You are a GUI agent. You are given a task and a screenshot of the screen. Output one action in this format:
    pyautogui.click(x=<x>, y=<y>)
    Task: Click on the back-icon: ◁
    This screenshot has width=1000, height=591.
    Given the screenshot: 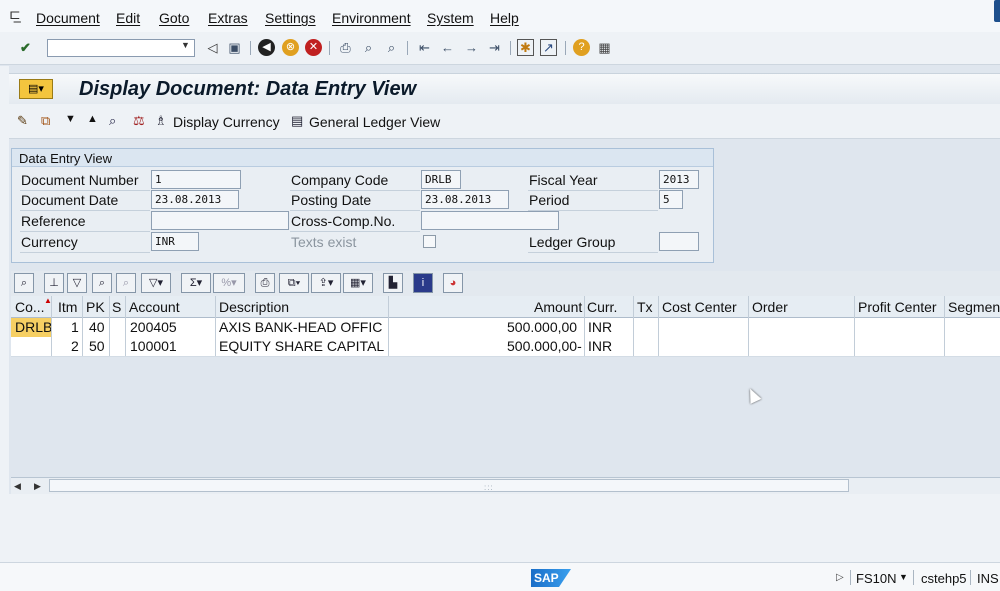 What is the action you would take?
    pyautogui.click(x=212, y=47)
    